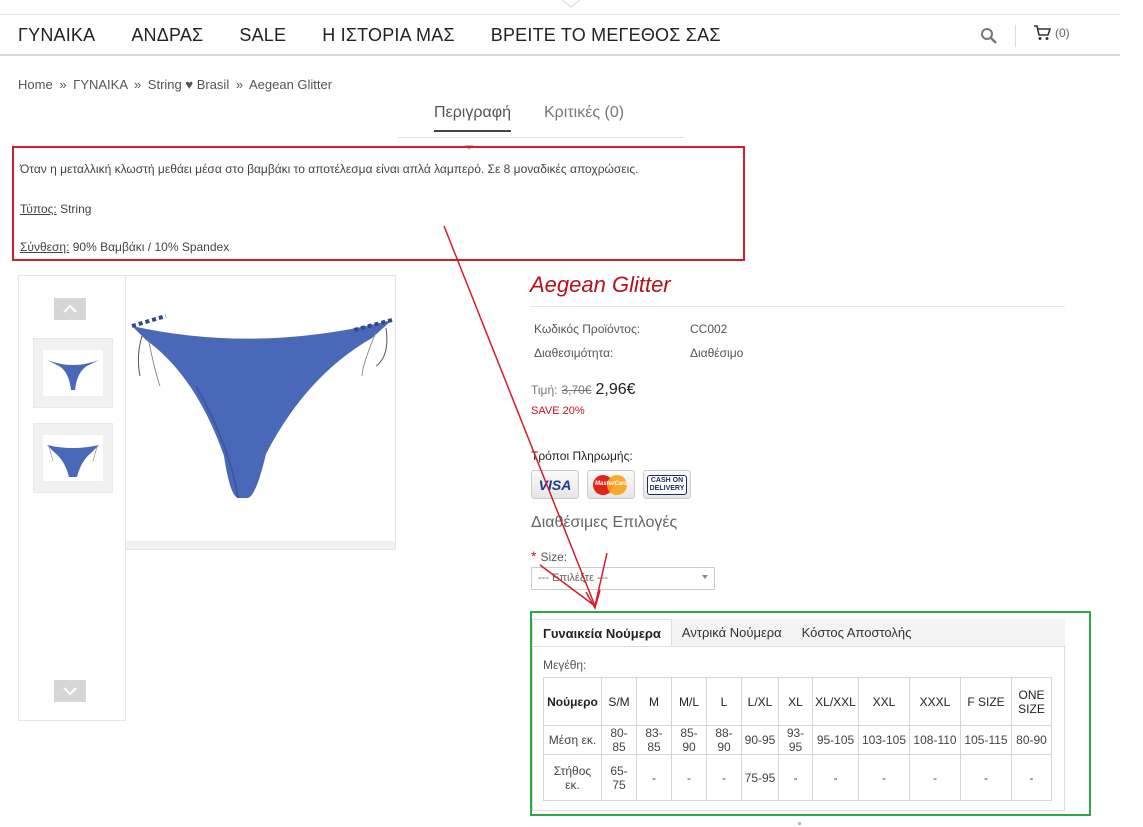 Image resolution: width=1143 pixels, height=827 pixels. I want to click on price: Τιμή: 3,70€ 2,96€, so click(583, 390).